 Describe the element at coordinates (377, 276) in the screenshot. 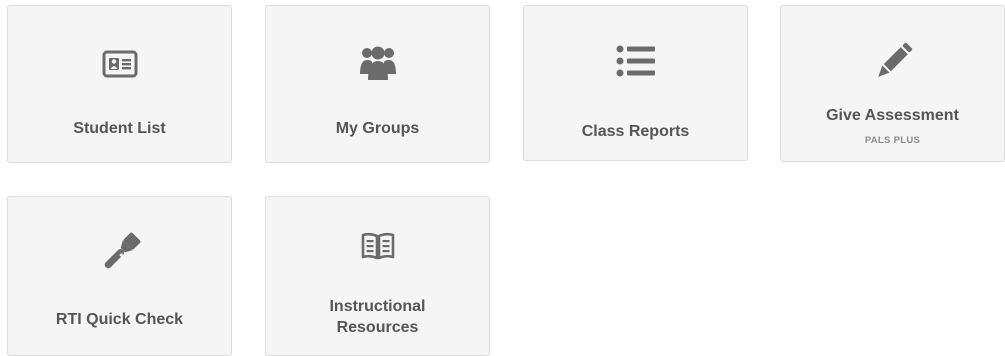

I see `tile-instructional-resources: Instructional Resources` at that location.